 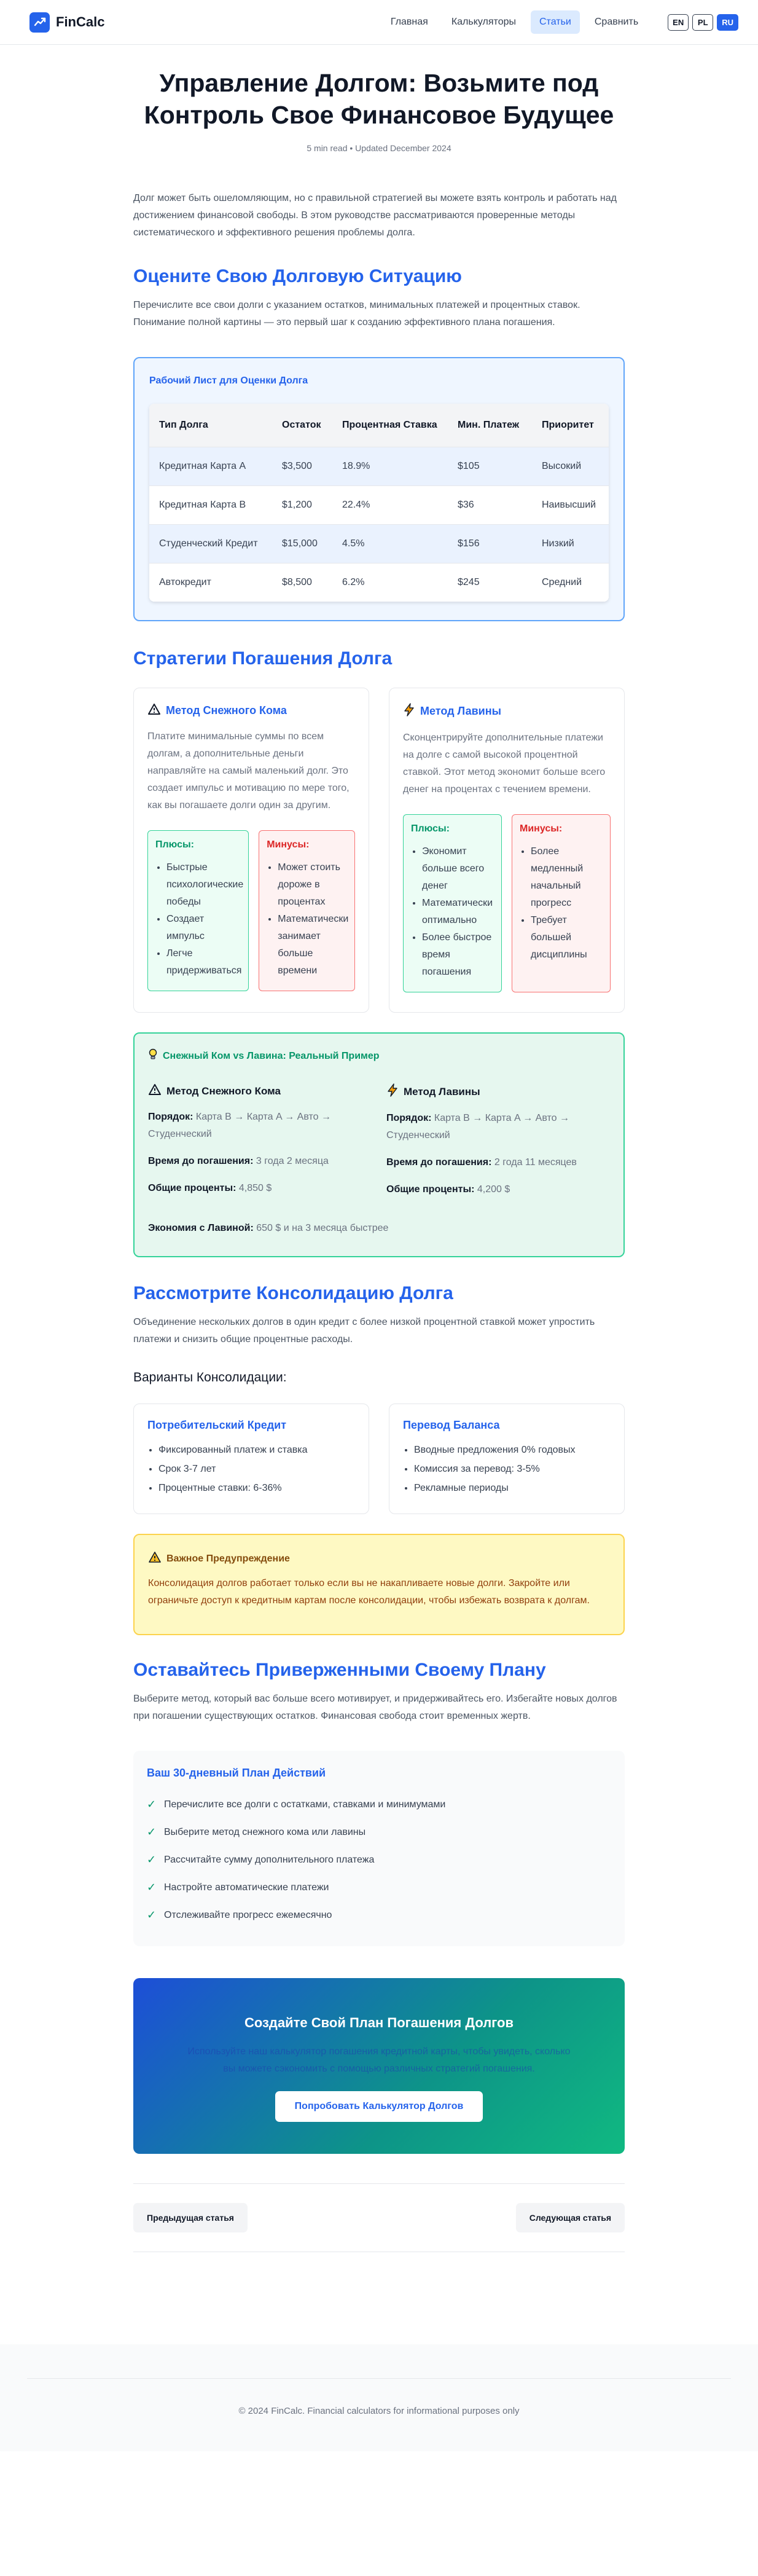 What do you see at coordinates (555, 22) in the screenshot?
I see `nav-articles: Статьи` at bounding box center [555, 22].